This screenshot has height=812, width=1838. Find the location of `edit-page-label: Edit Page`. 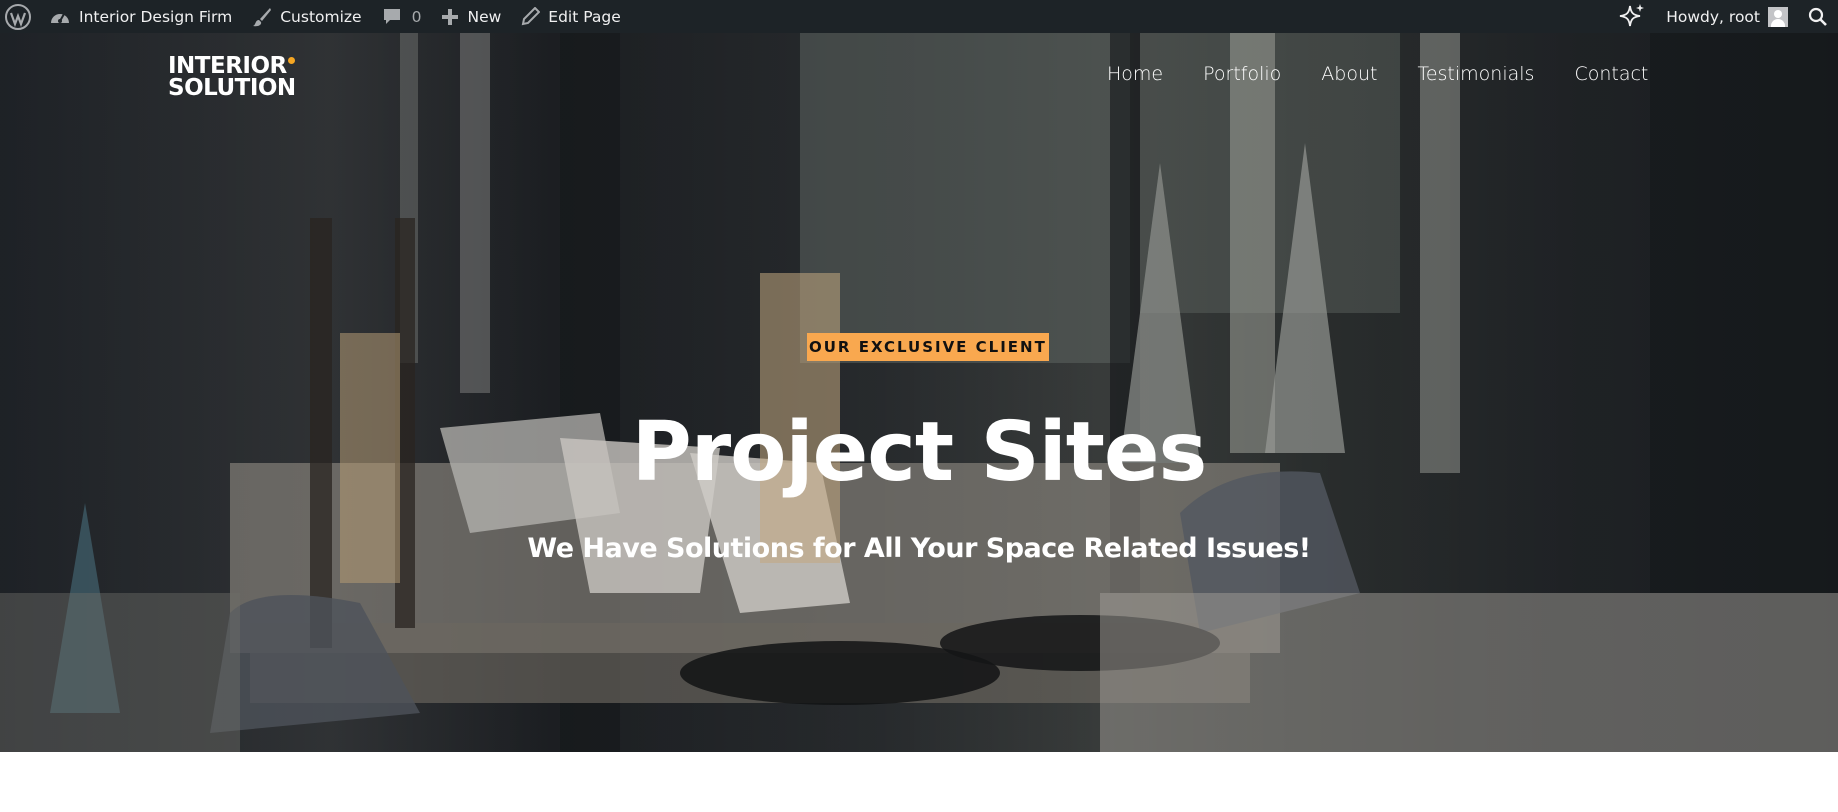

edit-page-label: Edit Page is located at coordinates (584, 16).